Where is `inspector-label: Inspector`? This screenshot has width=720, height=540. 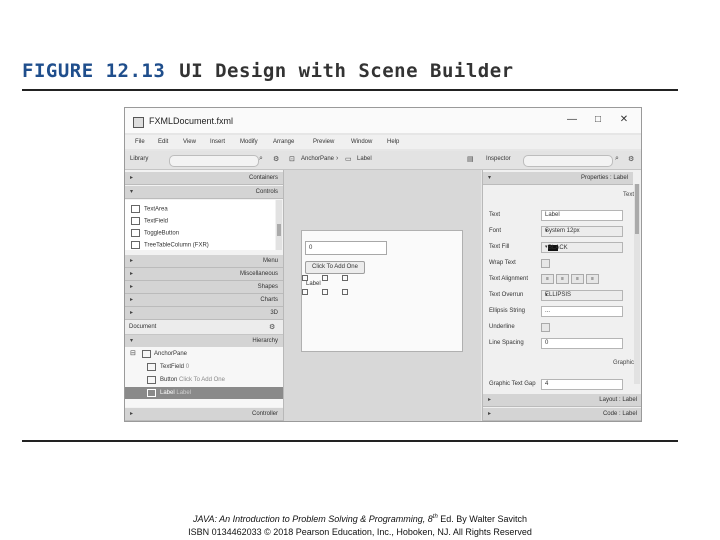 inspector-label: Inspector is located at coordinates (498, 159).